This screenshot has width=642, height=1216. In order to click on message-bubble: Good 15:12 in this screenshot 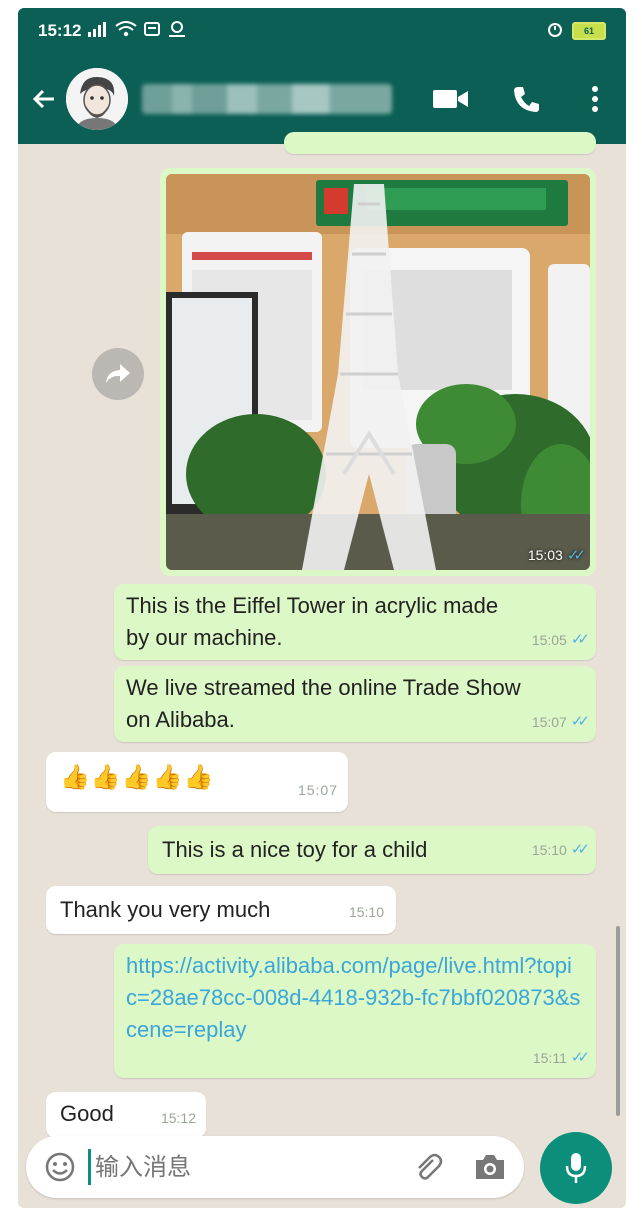, I will do `click(126, 1115)`.